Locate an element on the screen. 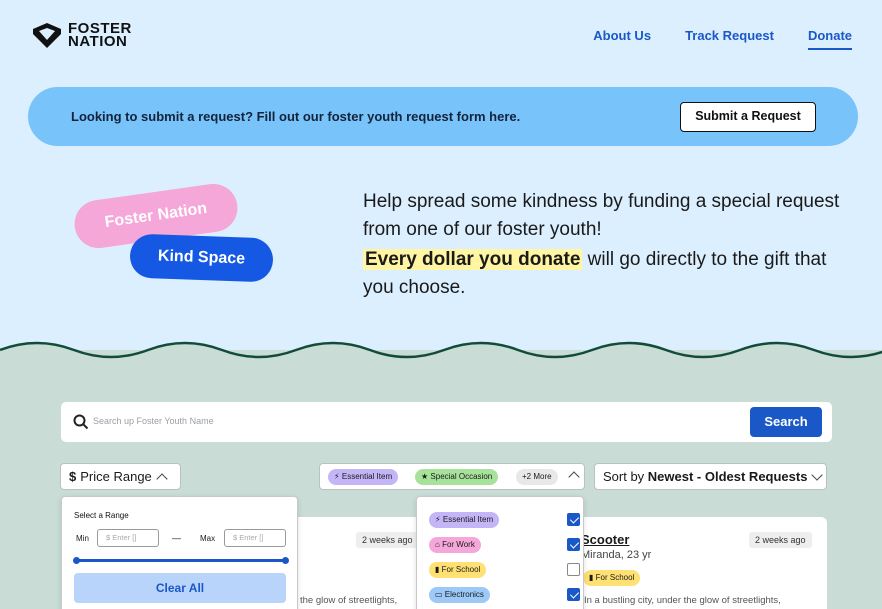  tag-essential-item: ⚡ Essential Item is located at coordinates (363, 477).